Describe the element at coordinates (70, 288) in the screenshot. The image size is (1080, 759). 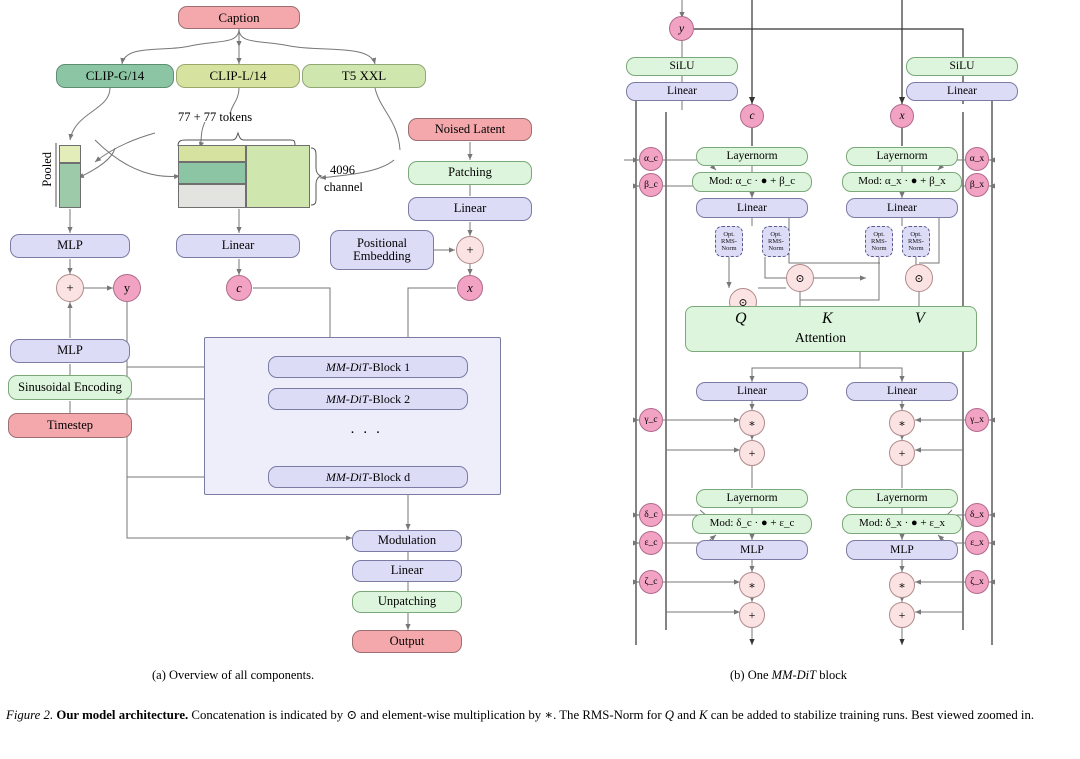
I see `op-add-y: +` at that location.